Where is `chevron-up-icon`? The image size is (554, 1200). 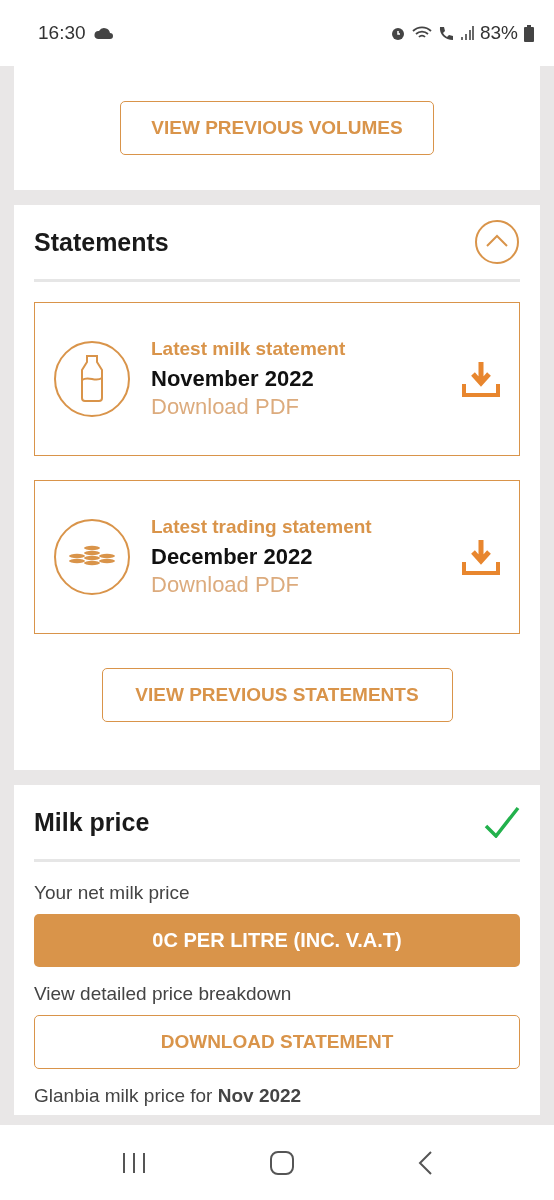
chevron-up-icon is located at coordinates (497, 242).